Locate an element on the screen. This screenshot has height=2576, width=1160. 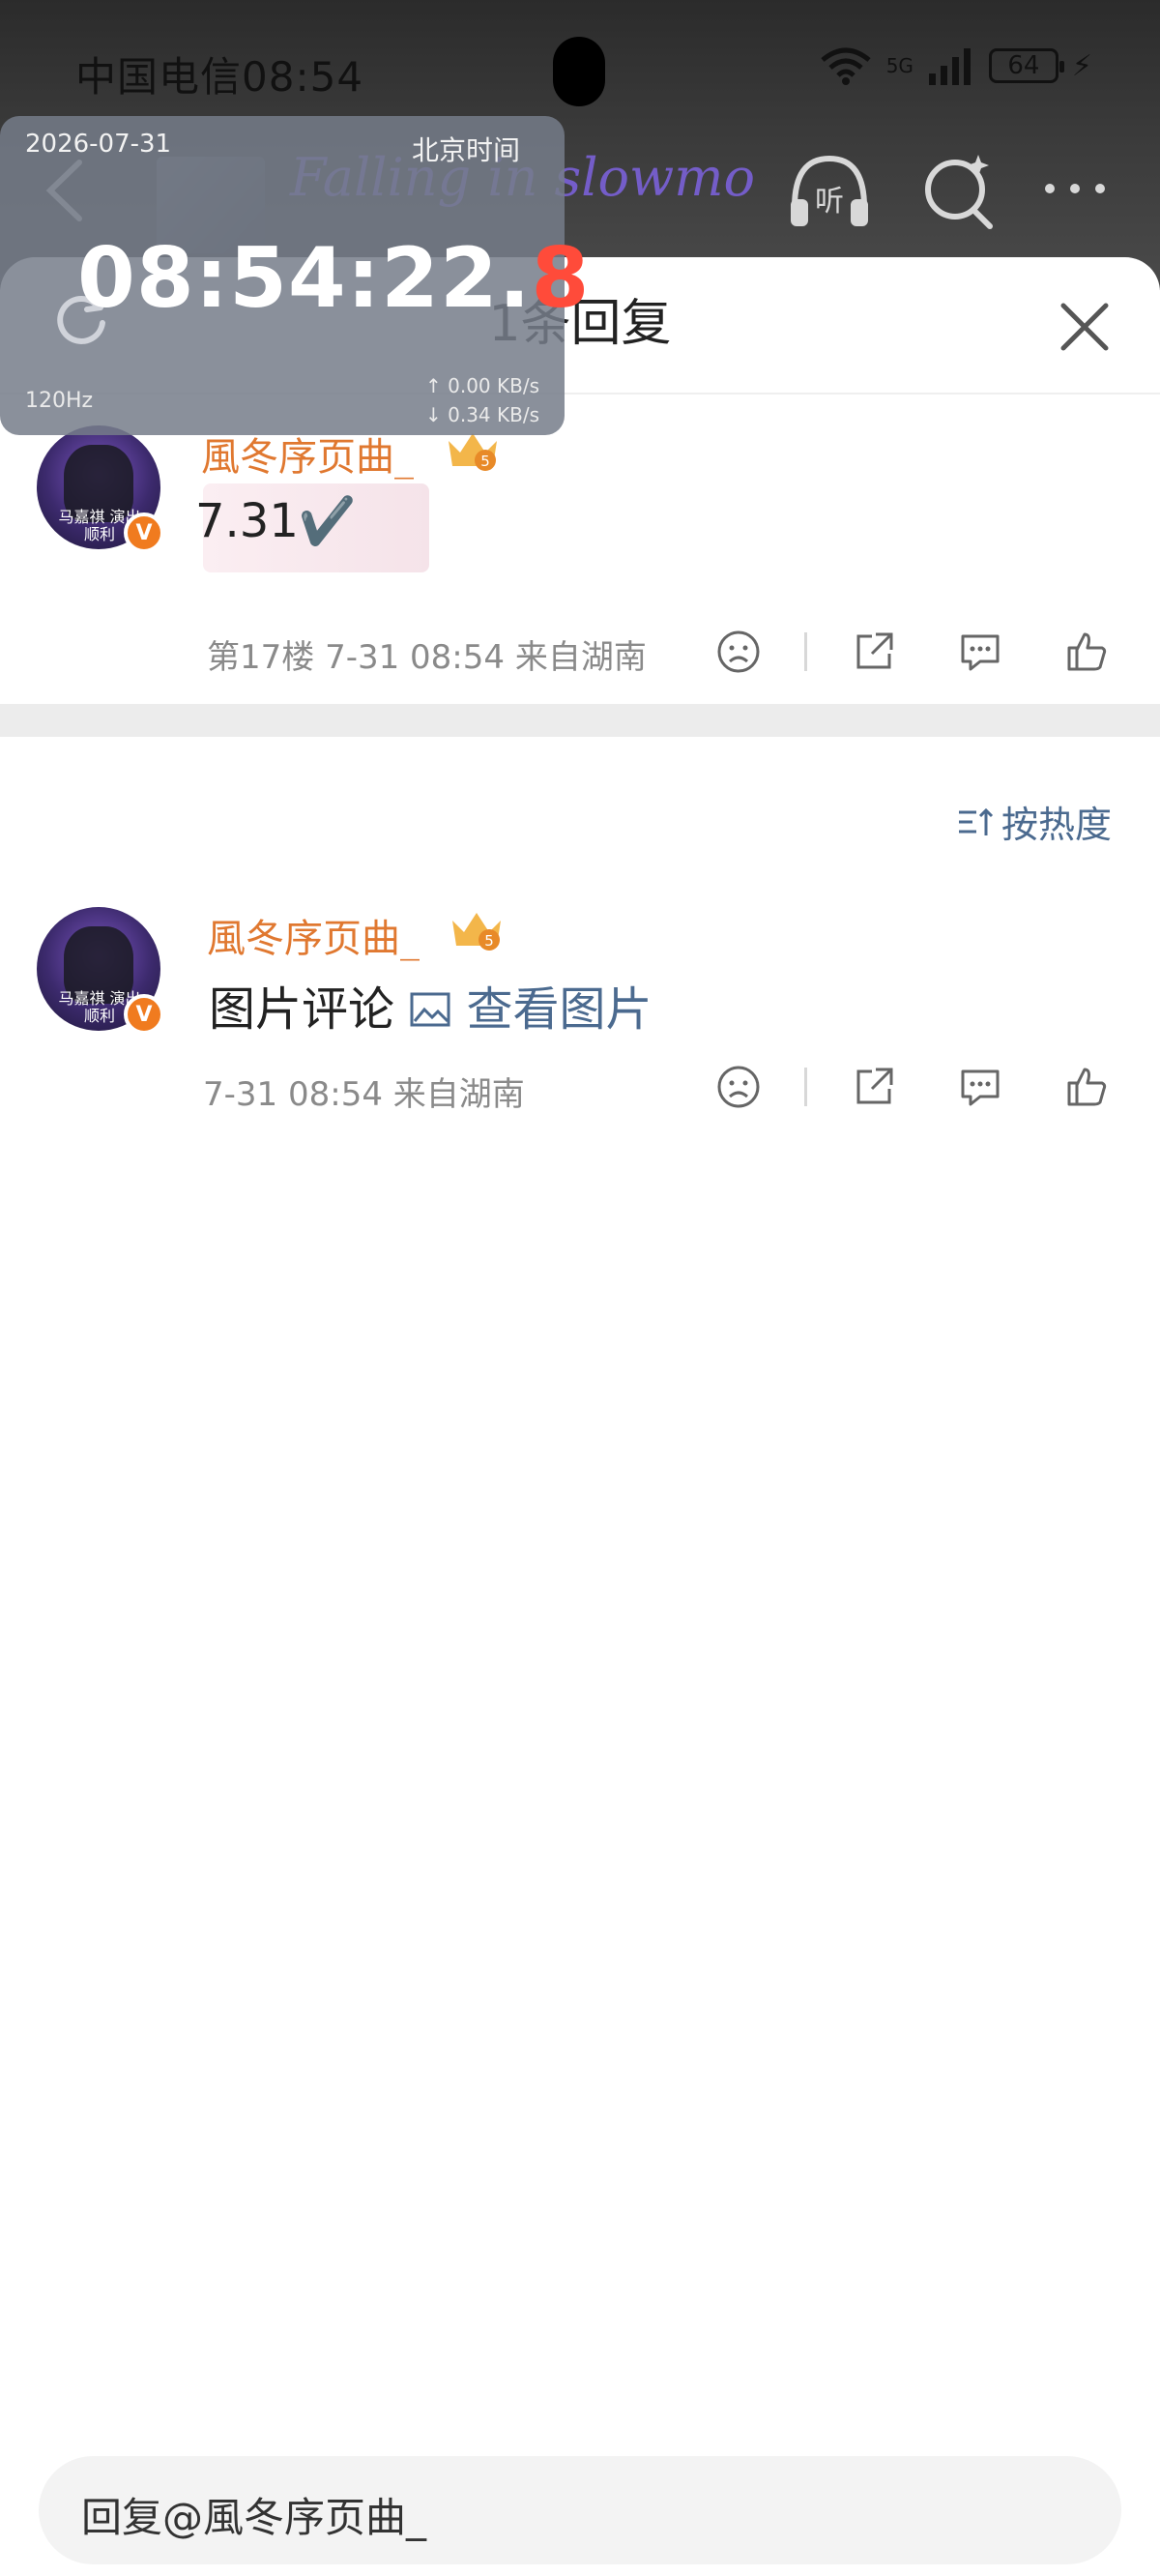
refresh-rate: 120Hz is located at coordinates (60, 401).